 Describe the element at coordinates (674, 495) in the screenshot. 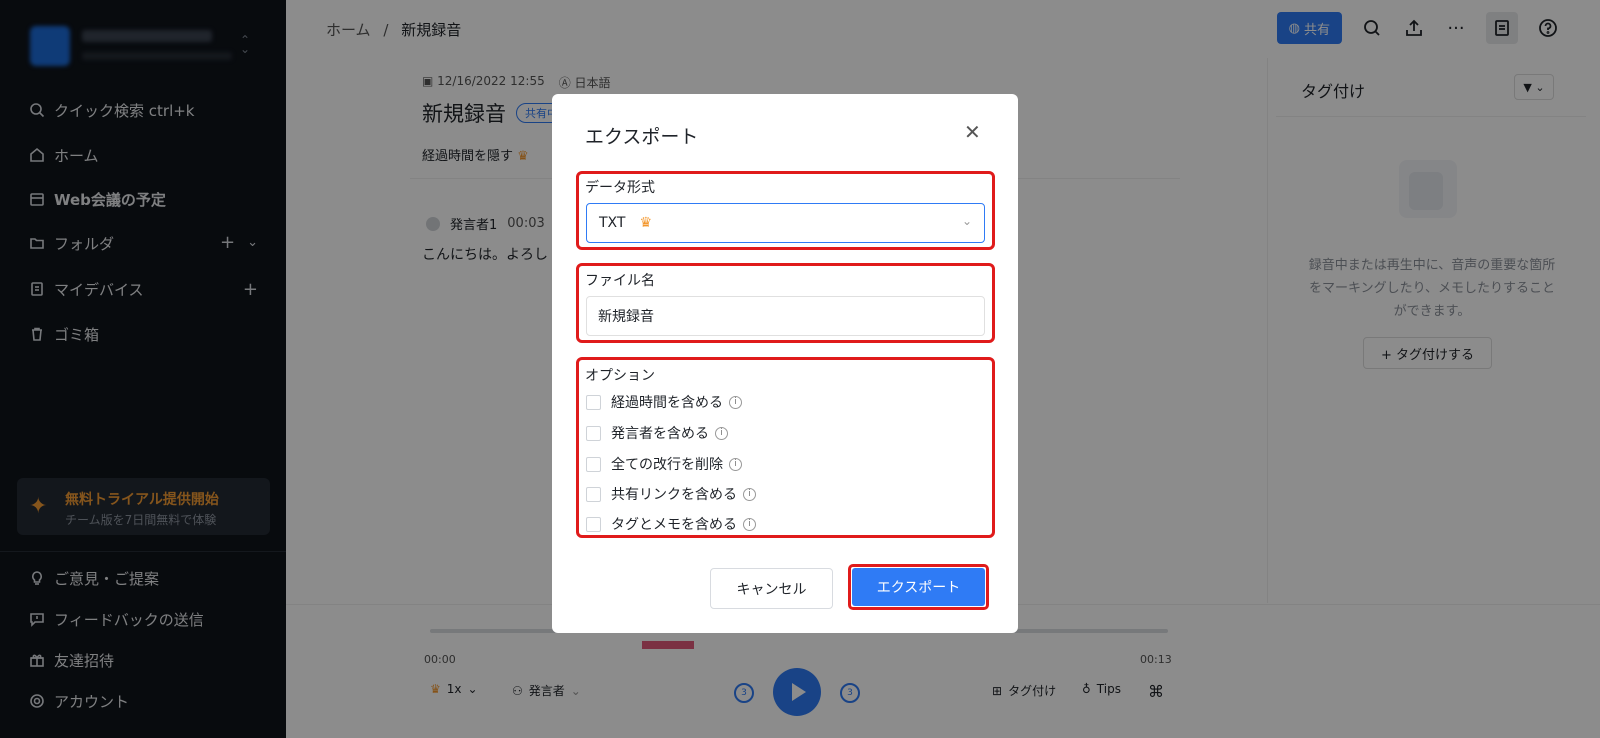

I see `option-label: 共有リンクを含める` at that location.